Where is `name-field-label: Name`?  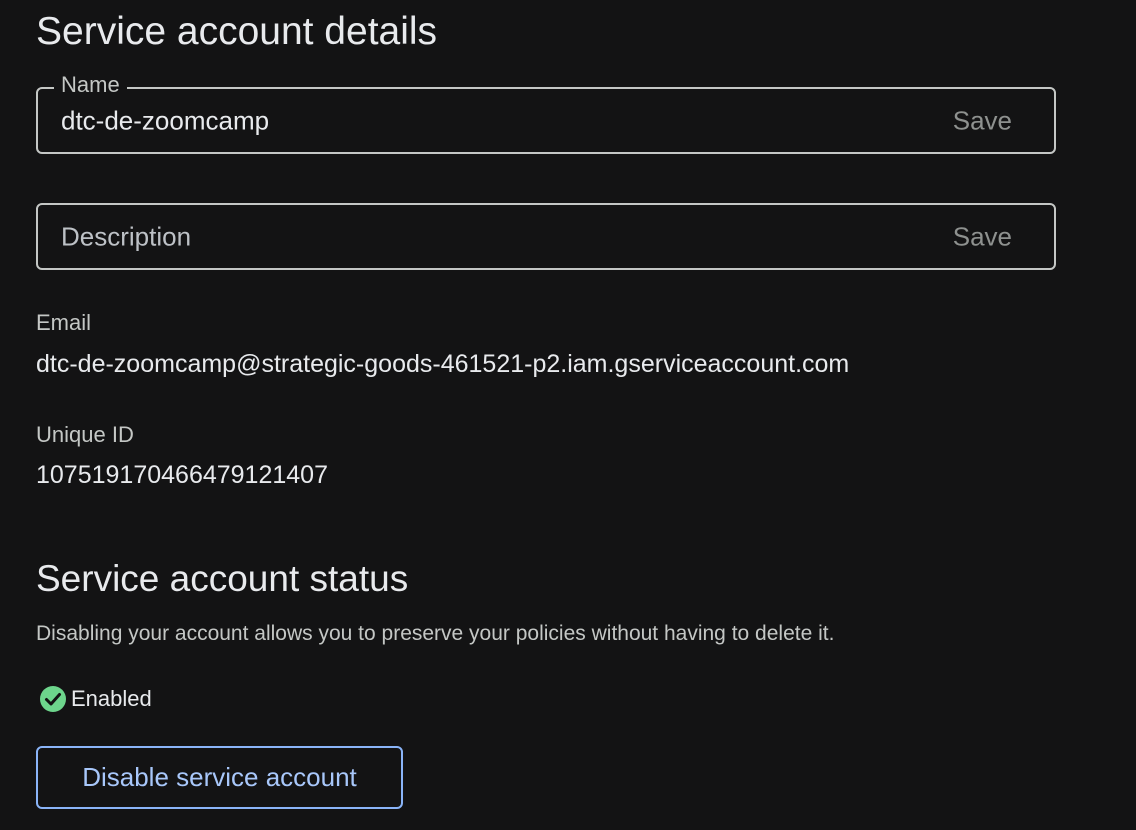
name-field-label: Name is located at coordinates (90, 85).